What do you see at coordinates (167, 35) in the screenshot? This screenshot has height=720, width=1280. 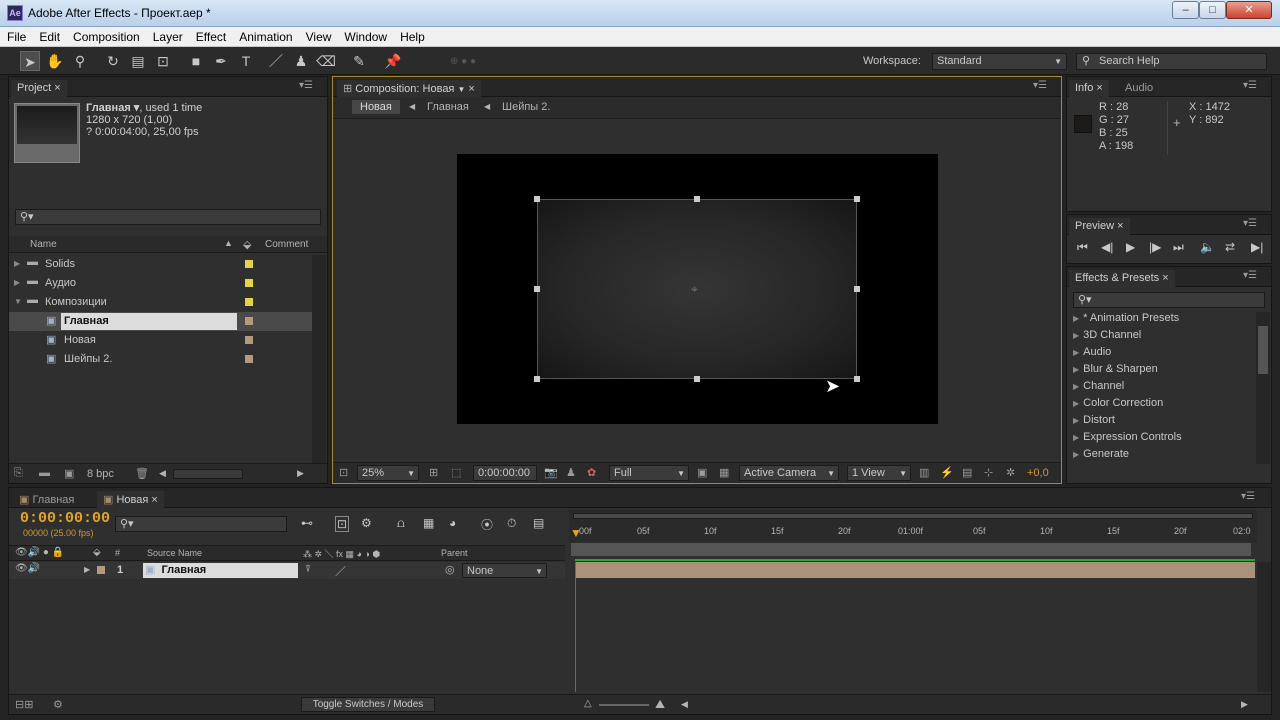 I see `menu-layer: Layer` at bounding box center [167, 35].